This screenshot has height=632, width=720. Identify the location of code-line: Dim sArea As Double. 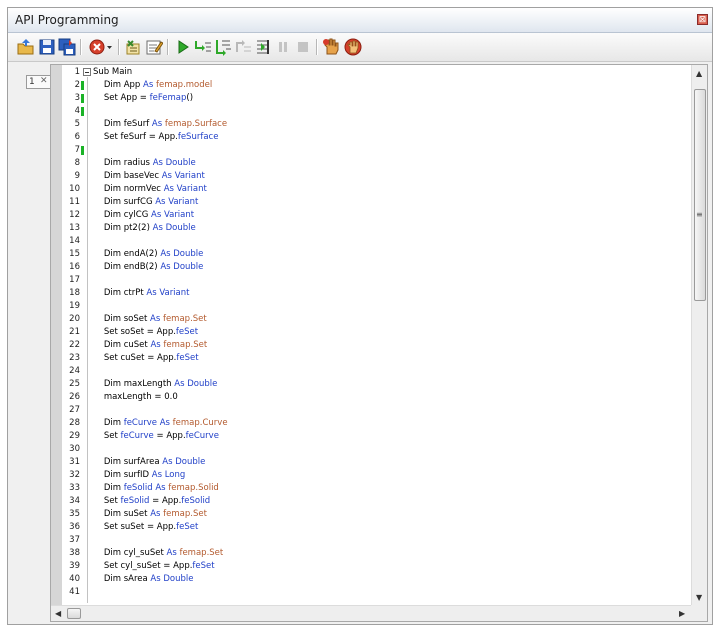
(148, 579).